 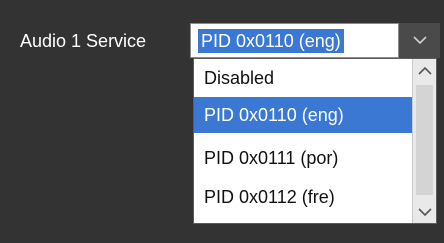 I want to click on audio-service-combobox: PID 0x0110 (eng), so click(x=315, y=40).